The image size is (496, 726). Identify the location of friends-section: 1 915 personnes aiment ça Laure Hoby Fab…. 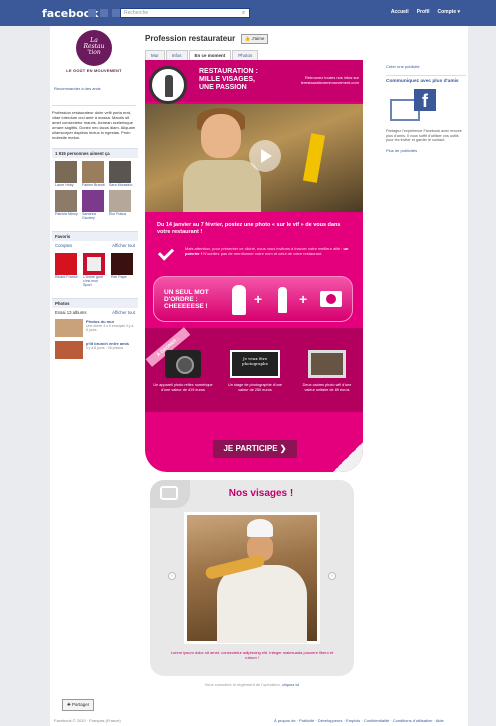
(95, 185).